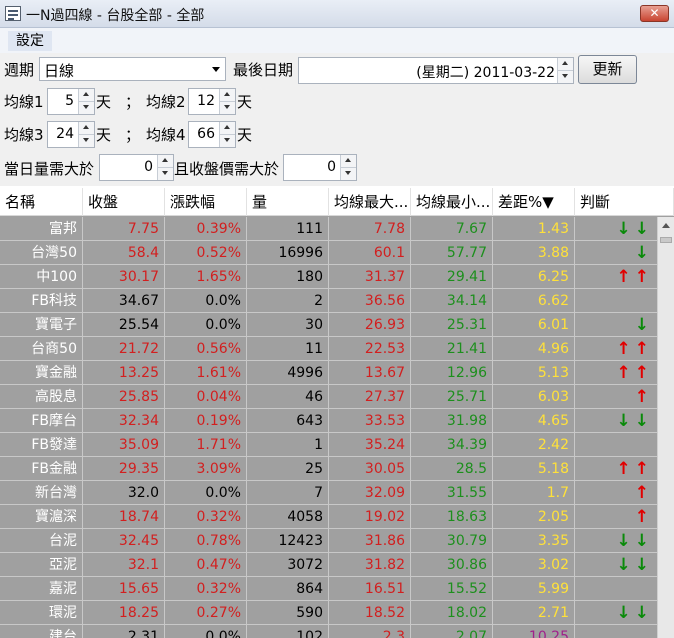 This screenshot has height=638, width=674. I want to click on table-row: 嘉泥 15.65 0.32% 864 16.51 15.52 5.99, so click(328, 589).